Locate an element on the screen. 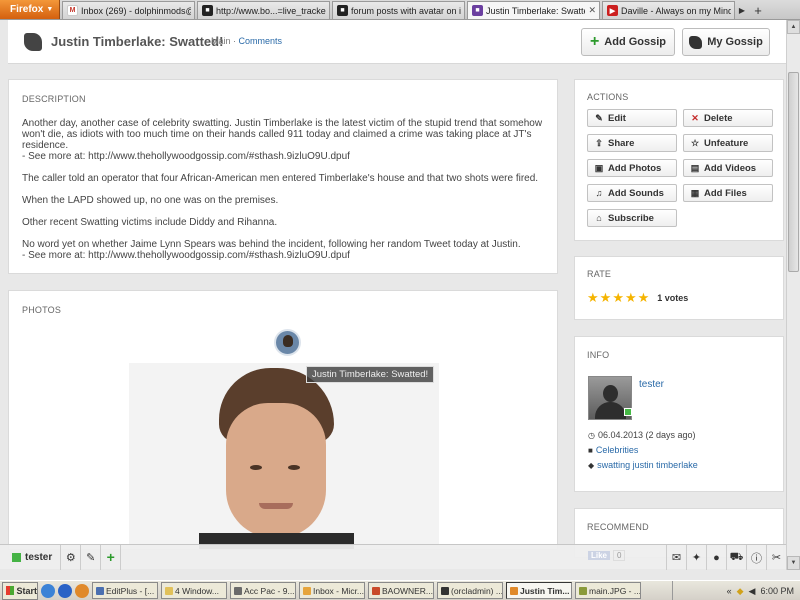  add-photos-button: ▣ Add Photos is located at coordinates (632, 168).